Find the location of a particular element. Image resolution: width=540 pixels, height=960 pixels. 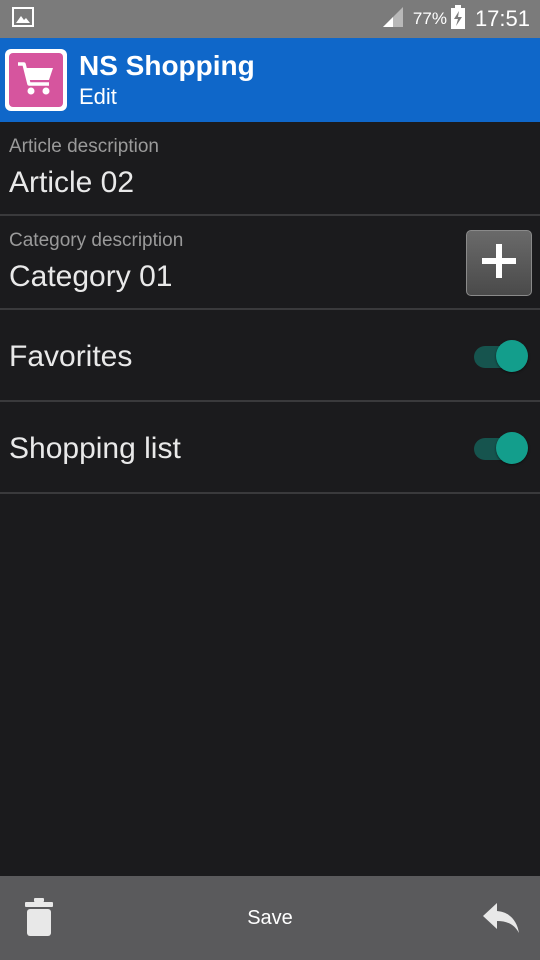

category-field: Category description Category 01 is located at coordinates (270, 263).